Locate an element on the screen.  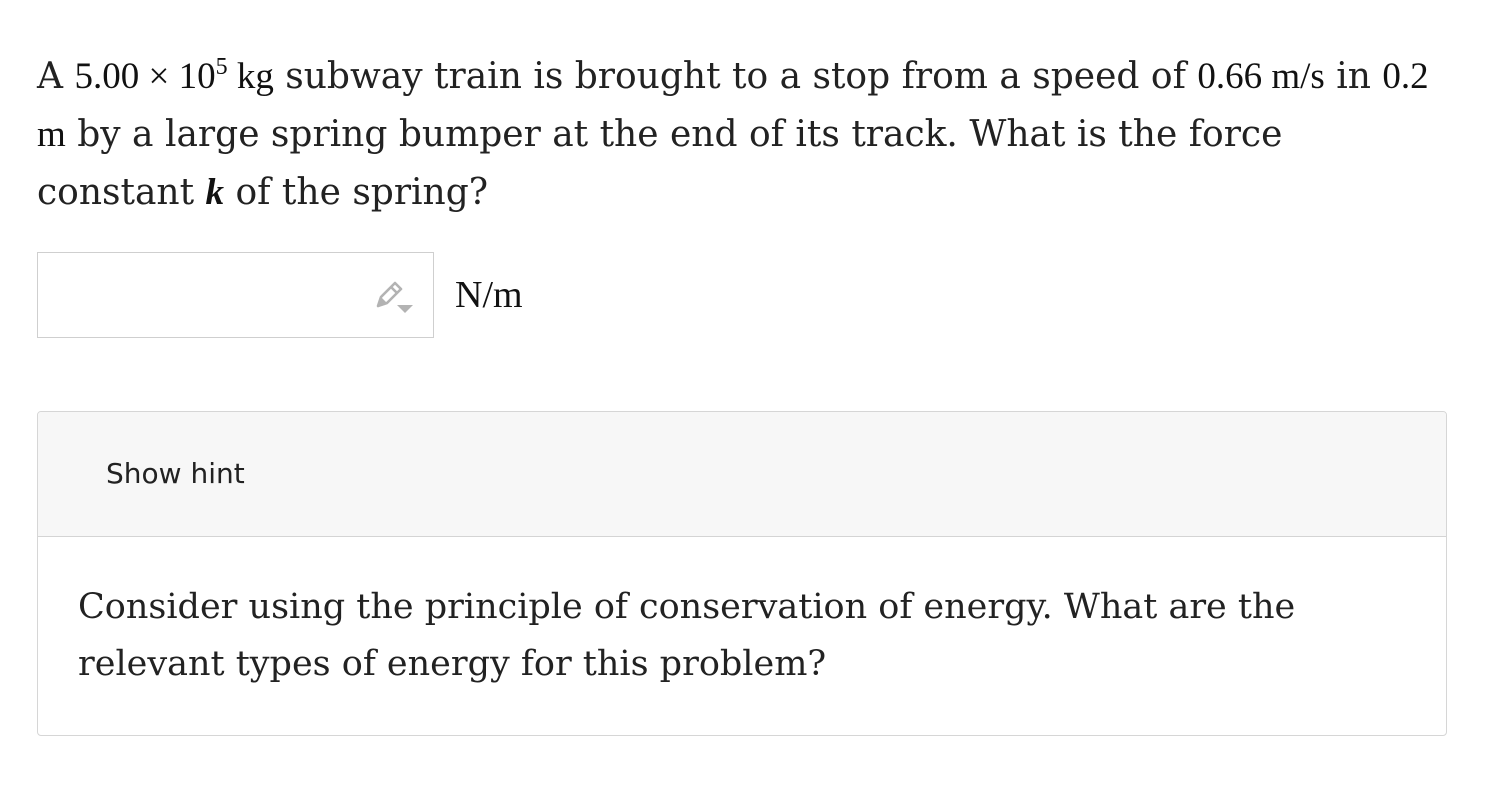
question-text-part-5: of the spring? is located at coordinates (356, 192).